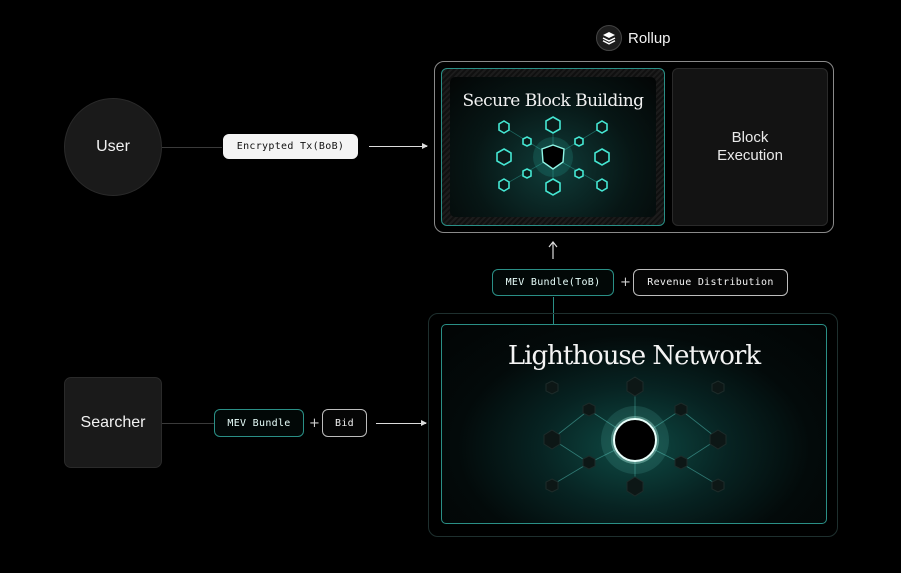 This screenshot has width=901, height=573. I want to click on secure-block-building-inner: Secure Block Building, so click(553, 147).